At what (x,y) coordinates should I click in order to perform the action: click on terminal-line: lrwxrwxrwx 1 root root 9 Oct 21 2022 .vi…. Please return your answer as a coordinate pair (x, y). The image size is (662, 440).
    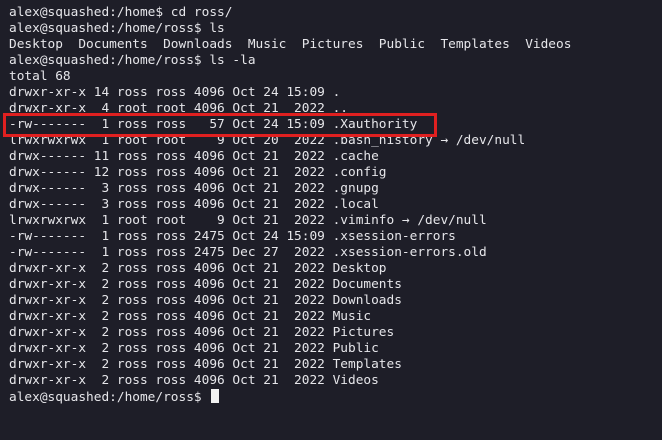
    Looking at the image, I should click on (248, 220).